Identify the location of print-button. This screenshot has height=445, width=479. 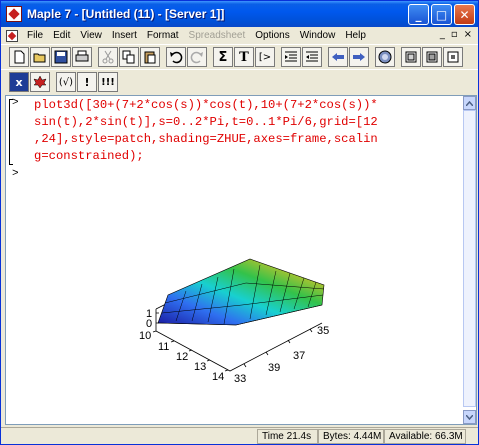
(82, 57).